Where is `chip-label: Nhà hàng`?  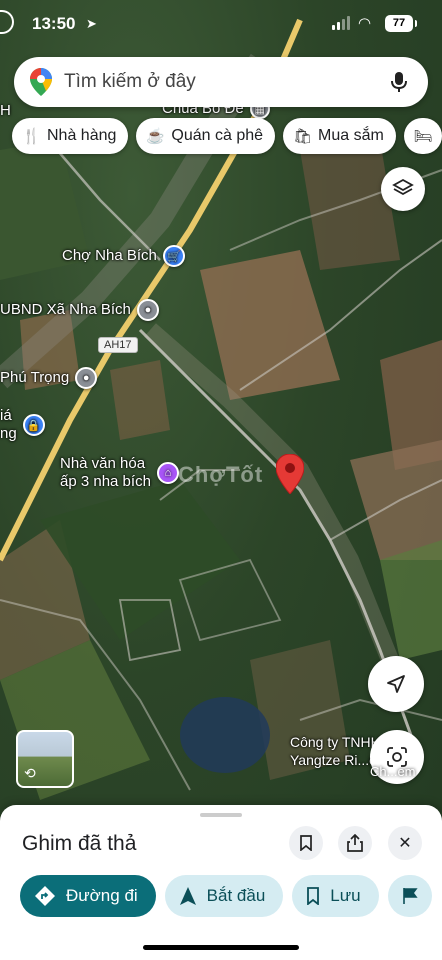 chip-label: Nhà hàng is located at coordinates (82, 135).